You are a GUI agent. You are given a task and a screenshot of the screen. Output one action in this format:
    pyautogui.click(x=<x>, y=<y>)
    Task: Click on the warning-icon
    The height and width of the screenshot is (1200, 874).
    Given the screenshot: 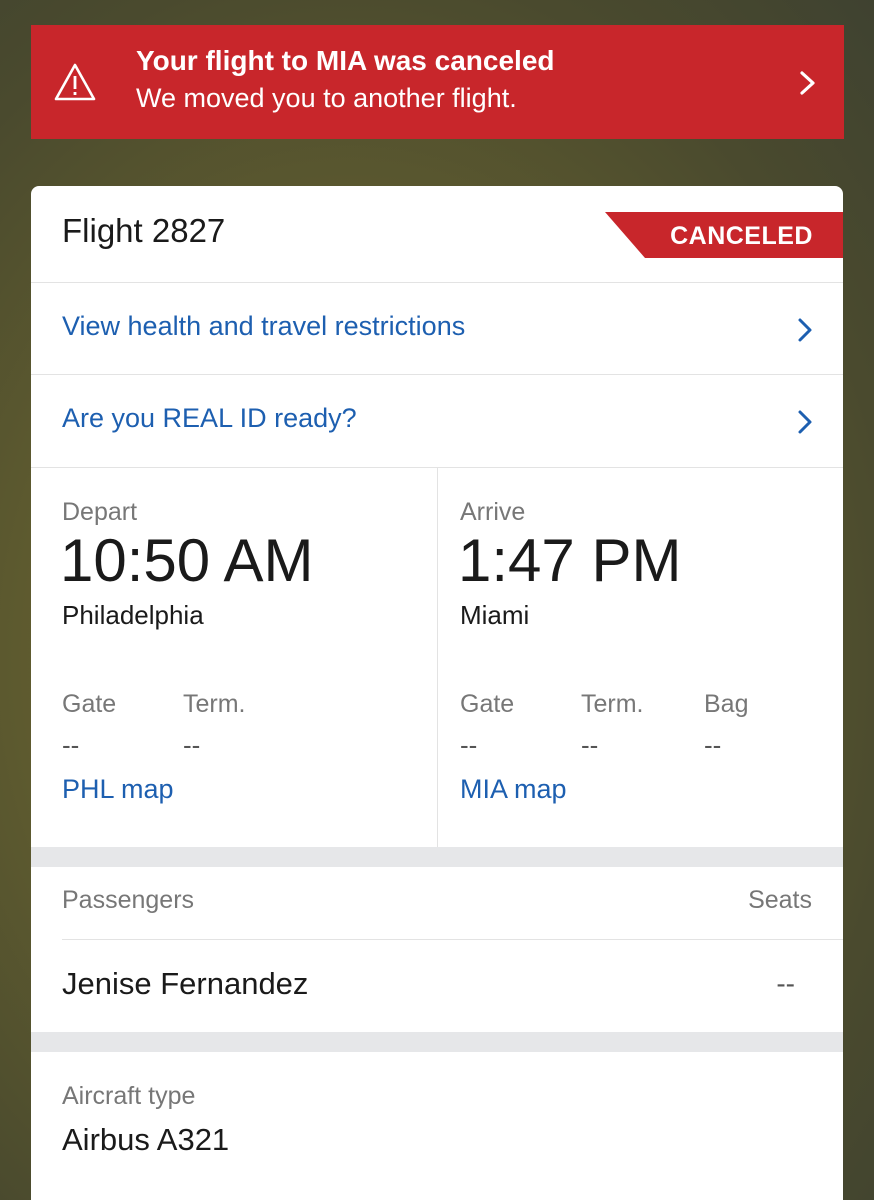 What is the action you would take?
    pyautogui.click(x=75, y=83)
    